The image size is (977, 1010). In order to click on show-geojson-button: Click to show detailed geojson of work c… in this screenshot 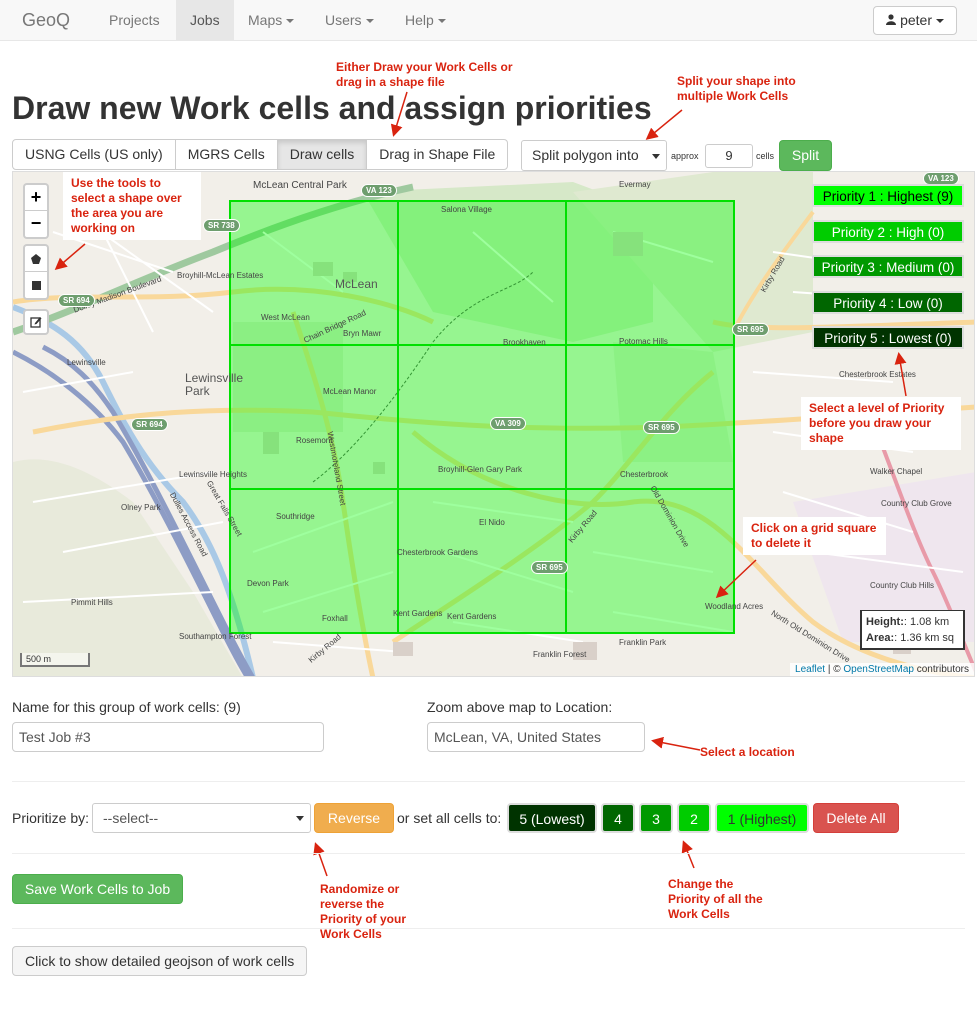, I will do `click(160, 961)`.